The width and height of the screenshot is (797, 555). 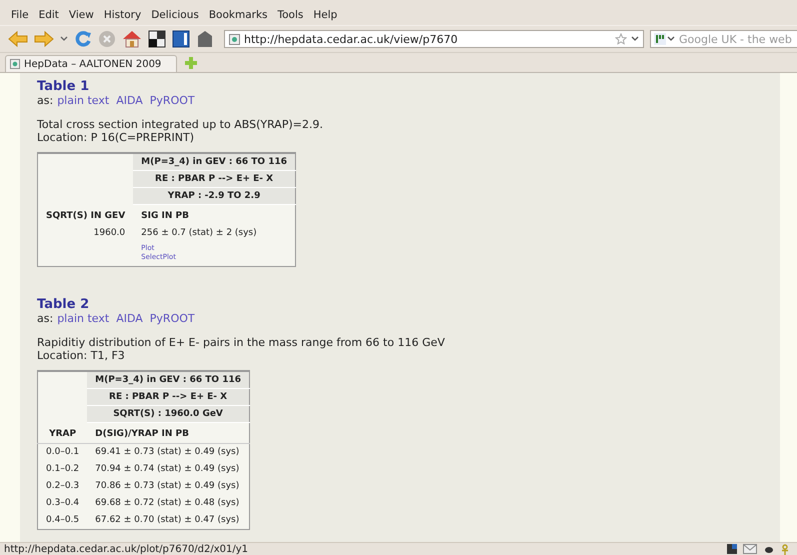 I want to click on menu-item: Help, so click(x=325, y=15).